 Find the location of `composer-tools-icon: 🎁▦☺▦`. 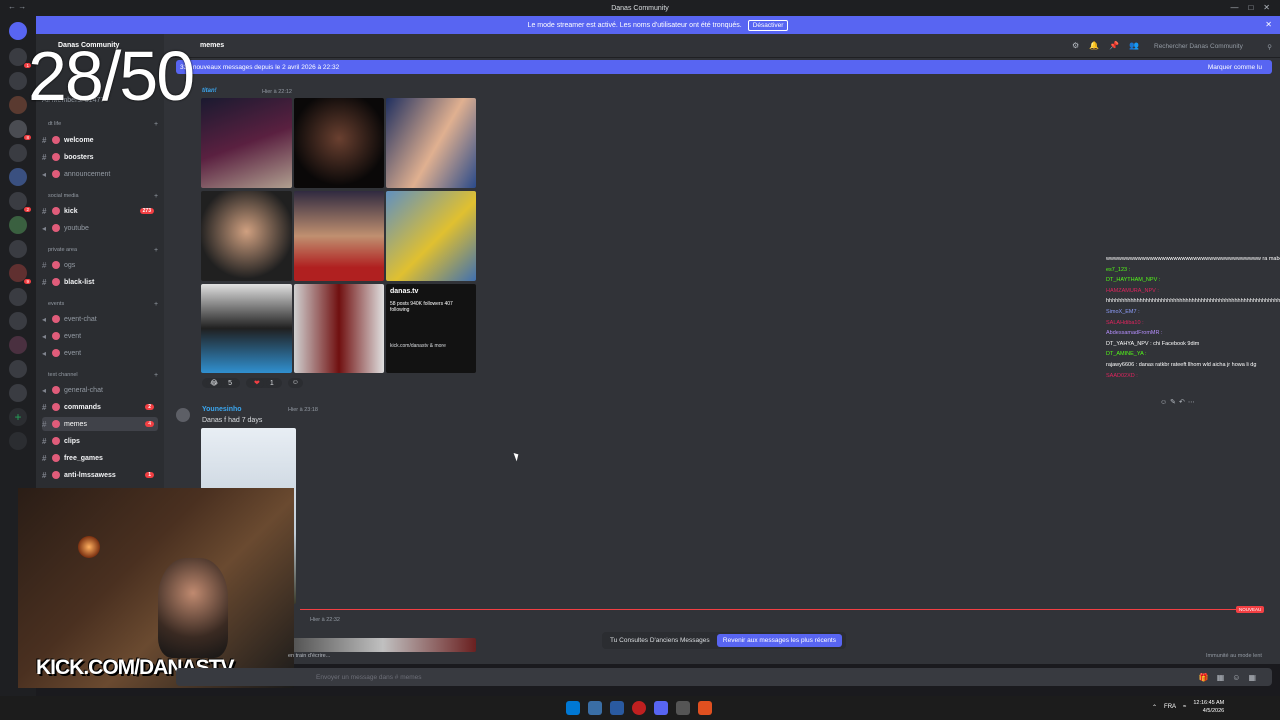

composer-tools-icon: 🎁▦☺▦ is located at coordinates (1231, 677).